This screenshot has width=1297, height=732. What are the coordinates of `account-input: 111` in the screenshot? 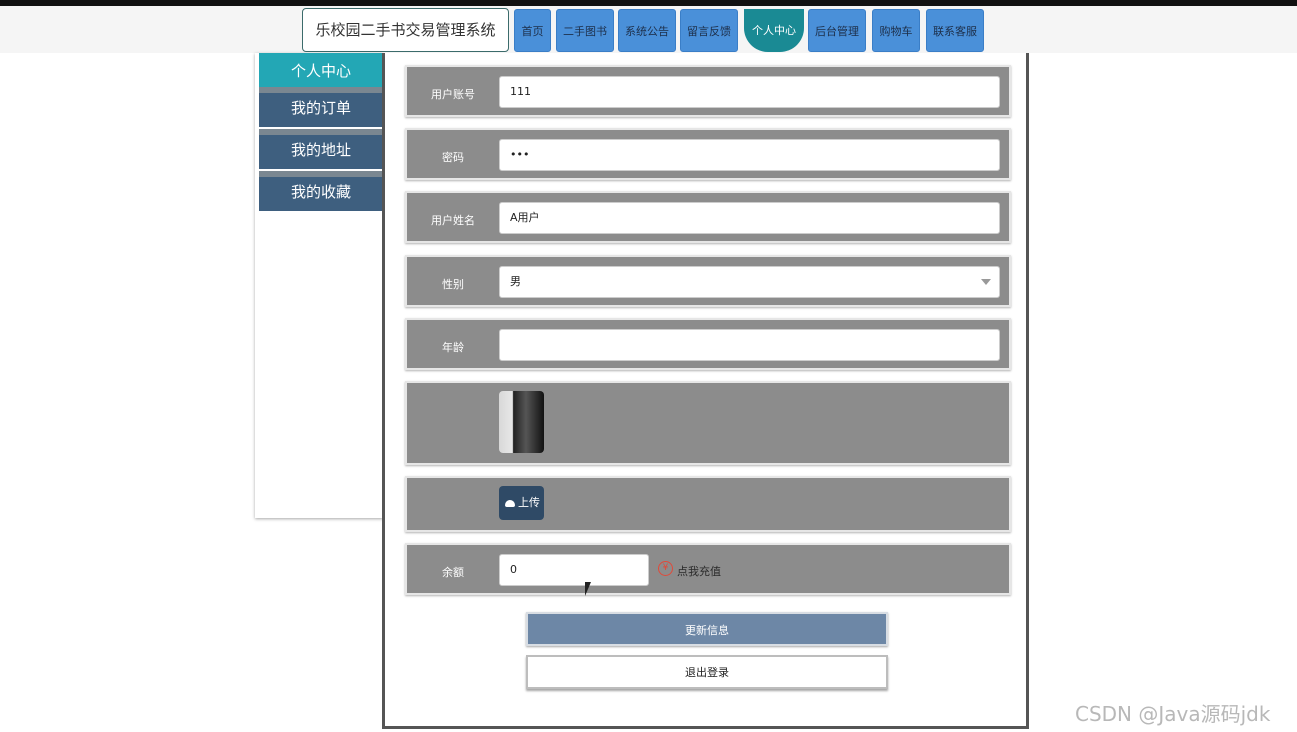 It's located at (749, 92).